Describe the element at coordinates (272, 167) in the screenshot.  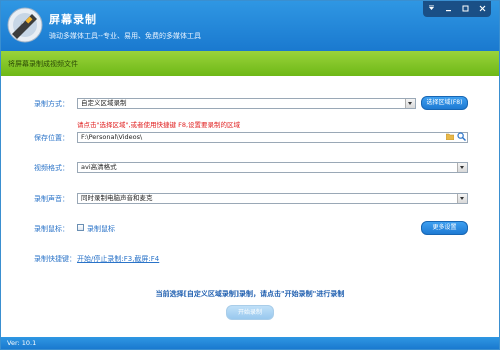
I see `video-format-select: avi高清格式` at that location.